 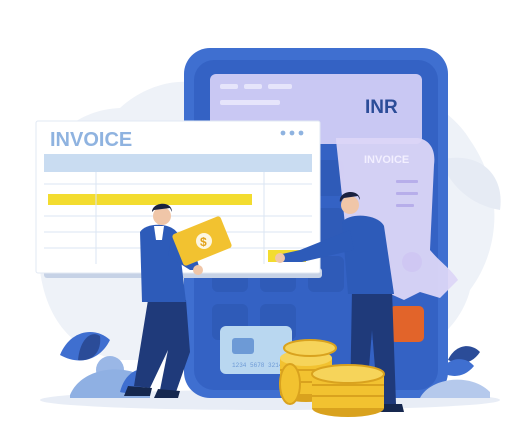 What do you see at coordinates (178, 163) in the screenshot?
I see `invoice-header-row` at bounding box center [178, 163].